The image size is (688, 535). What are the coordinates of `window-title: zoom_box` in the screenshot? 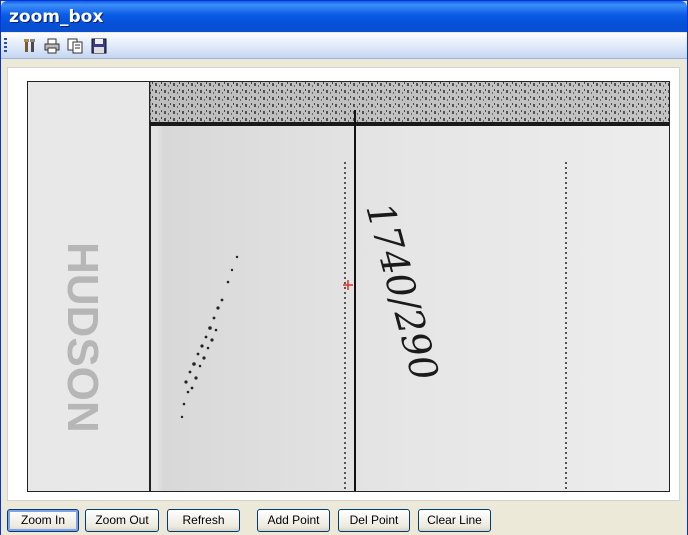 It's located at (56, 17).